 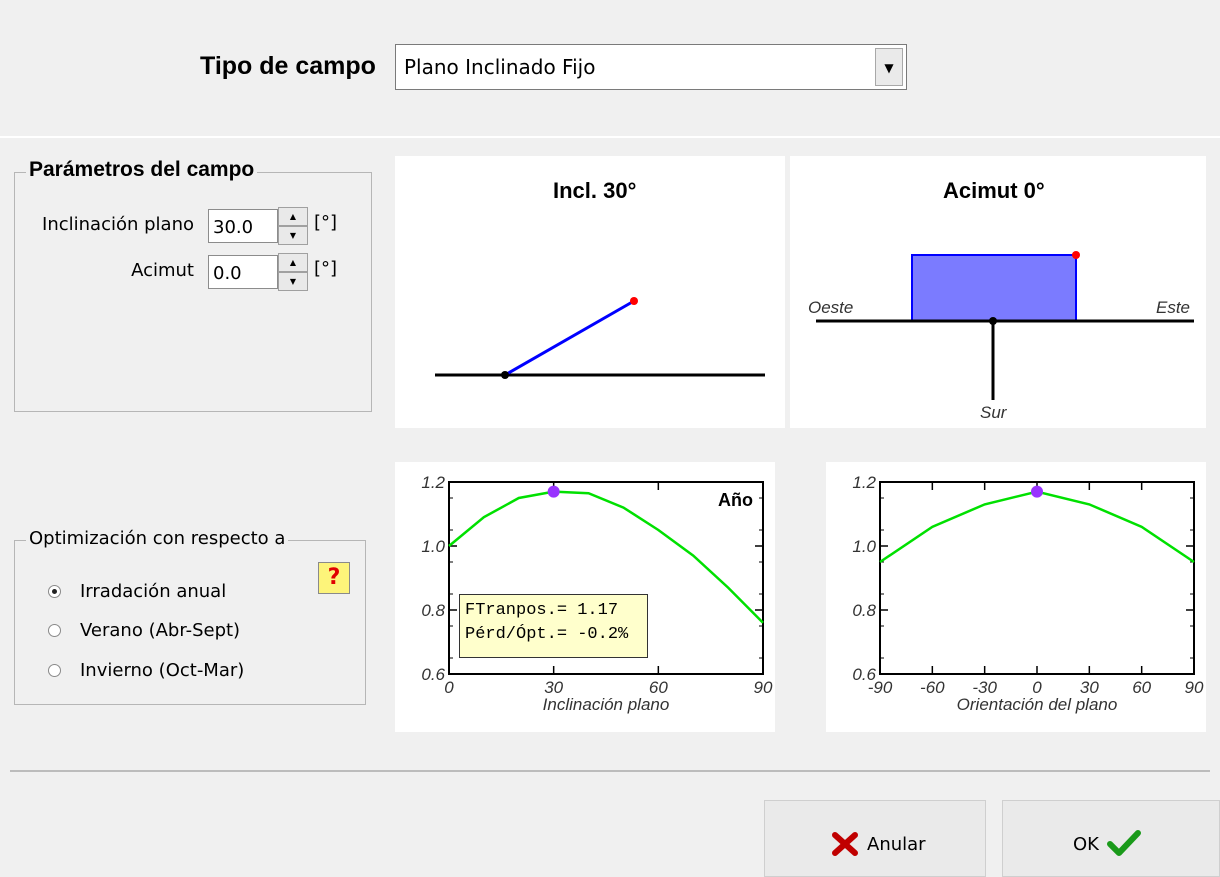 I want to click on west-label: Oeste, so click(x=830, y=307).